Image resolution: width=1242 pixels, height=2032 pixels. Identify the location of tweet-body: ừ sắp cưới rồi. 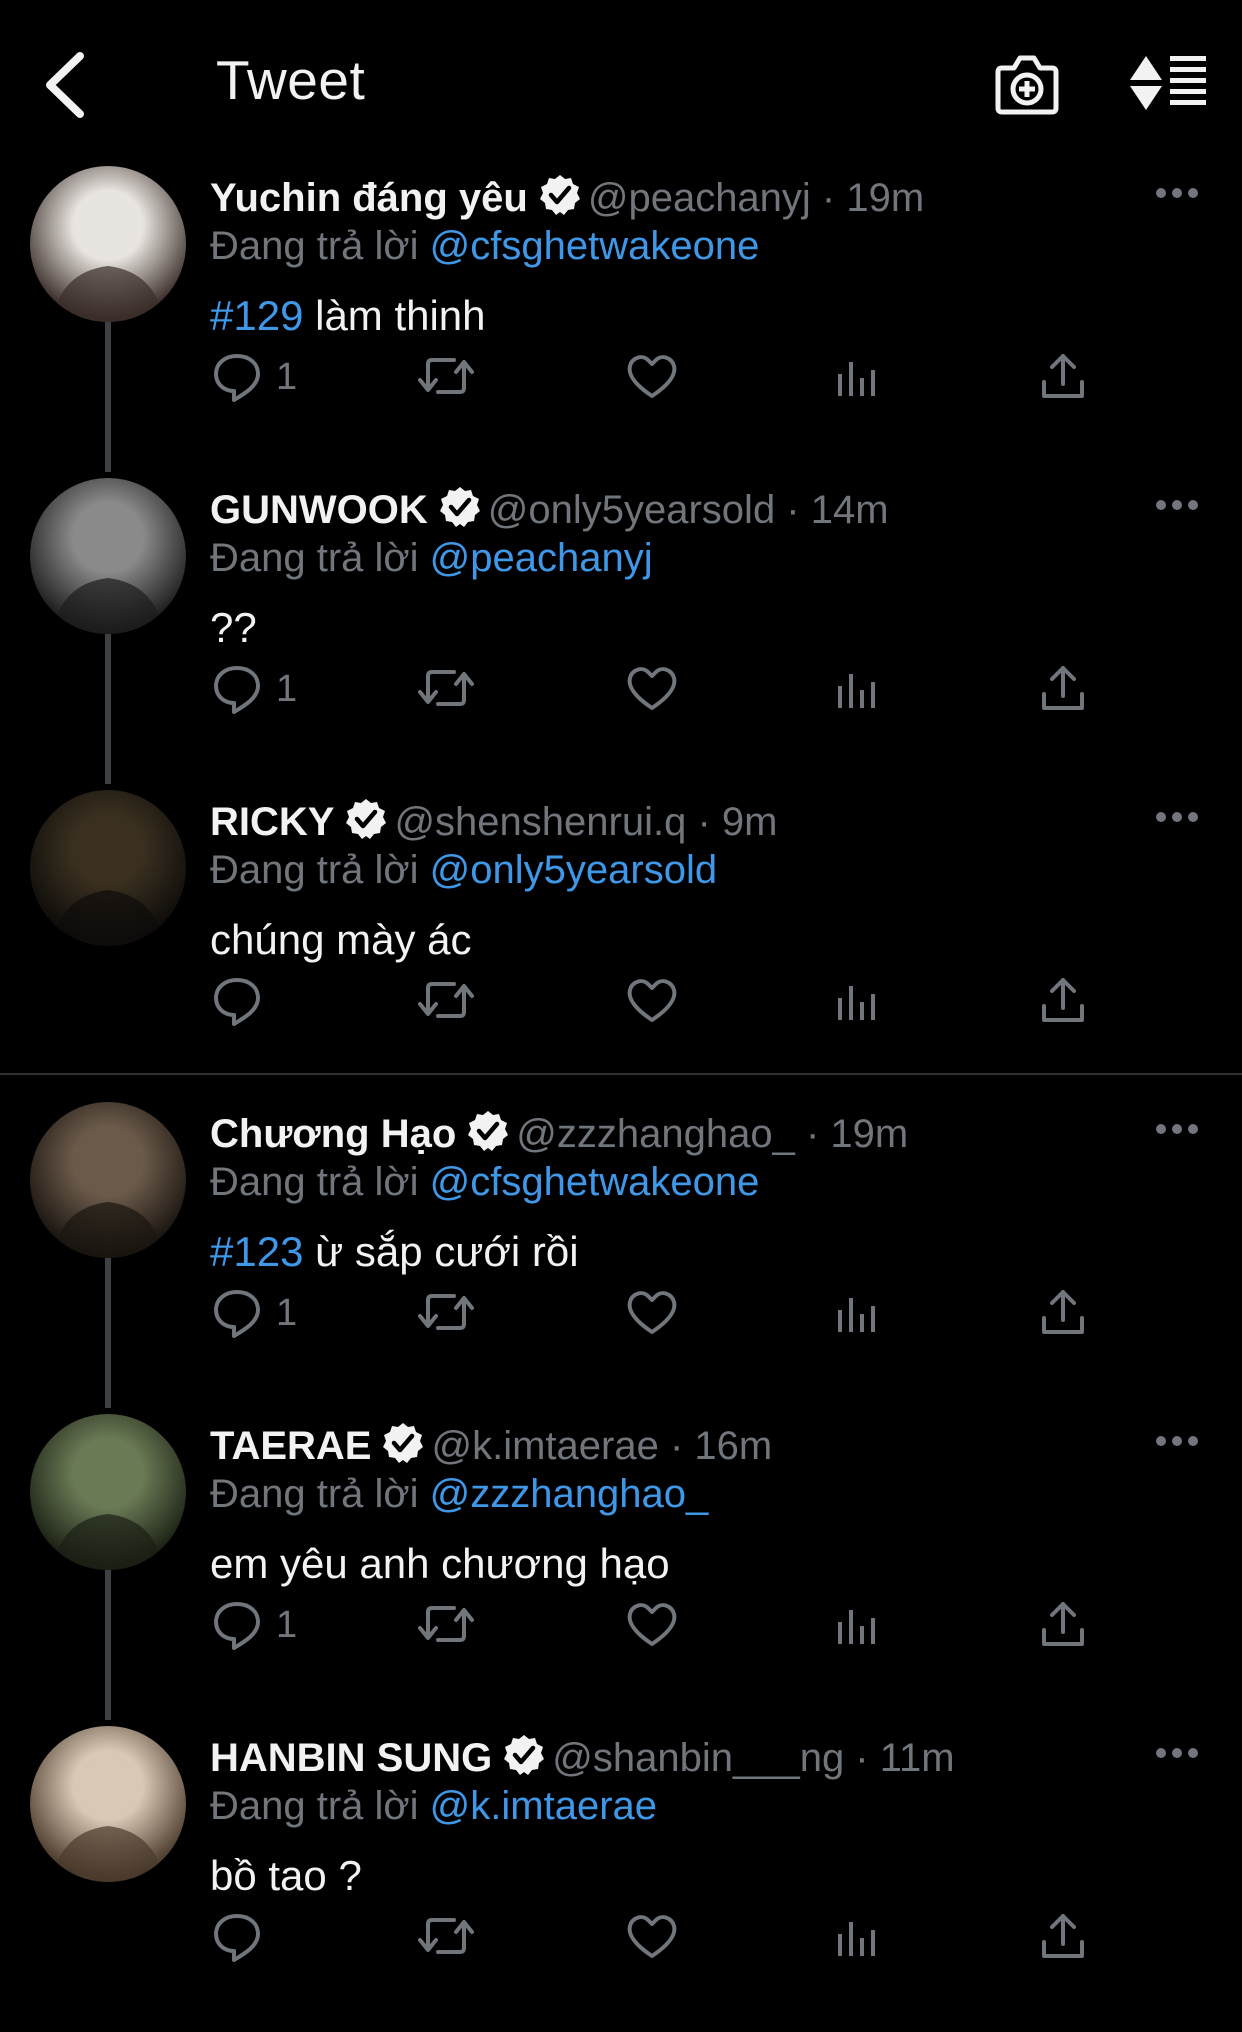
(441, 1251).